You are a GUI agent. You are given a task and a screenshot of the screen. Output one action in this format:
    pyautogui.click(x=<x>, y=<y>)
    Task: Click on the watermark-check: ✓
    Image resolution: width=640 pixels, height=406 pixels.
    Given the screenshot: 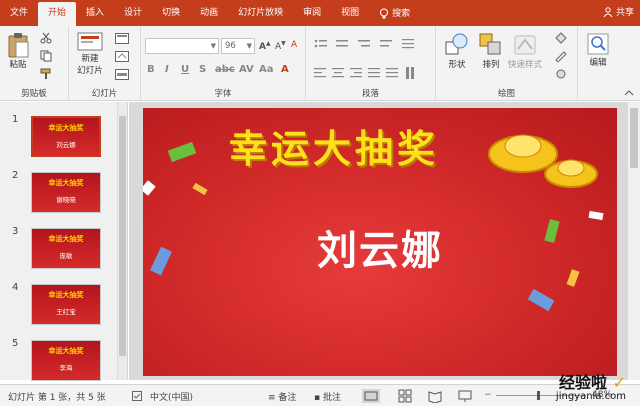 What is the action you would take?
    pyautogui.click(x=619, y=382)
    